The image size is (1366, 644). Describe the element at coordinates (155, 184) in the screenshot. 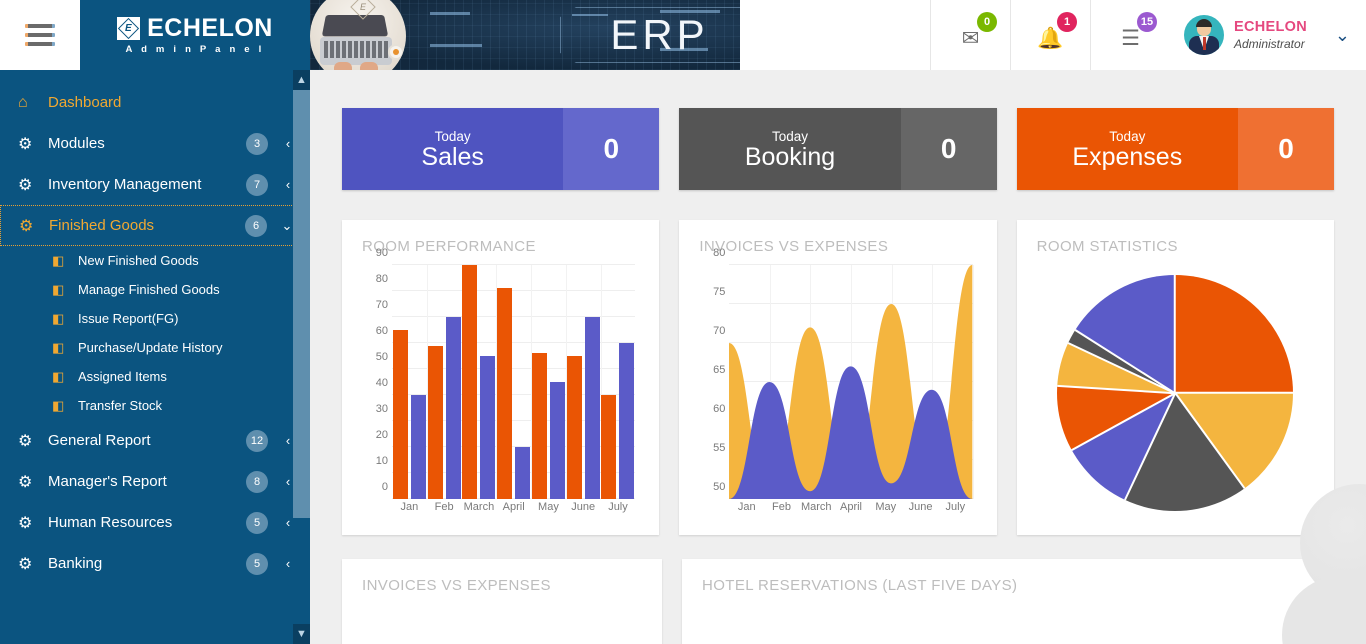

I see `sidebar-item-inventory-management: ⚙ Inventory Management 7 ‹` at that location.